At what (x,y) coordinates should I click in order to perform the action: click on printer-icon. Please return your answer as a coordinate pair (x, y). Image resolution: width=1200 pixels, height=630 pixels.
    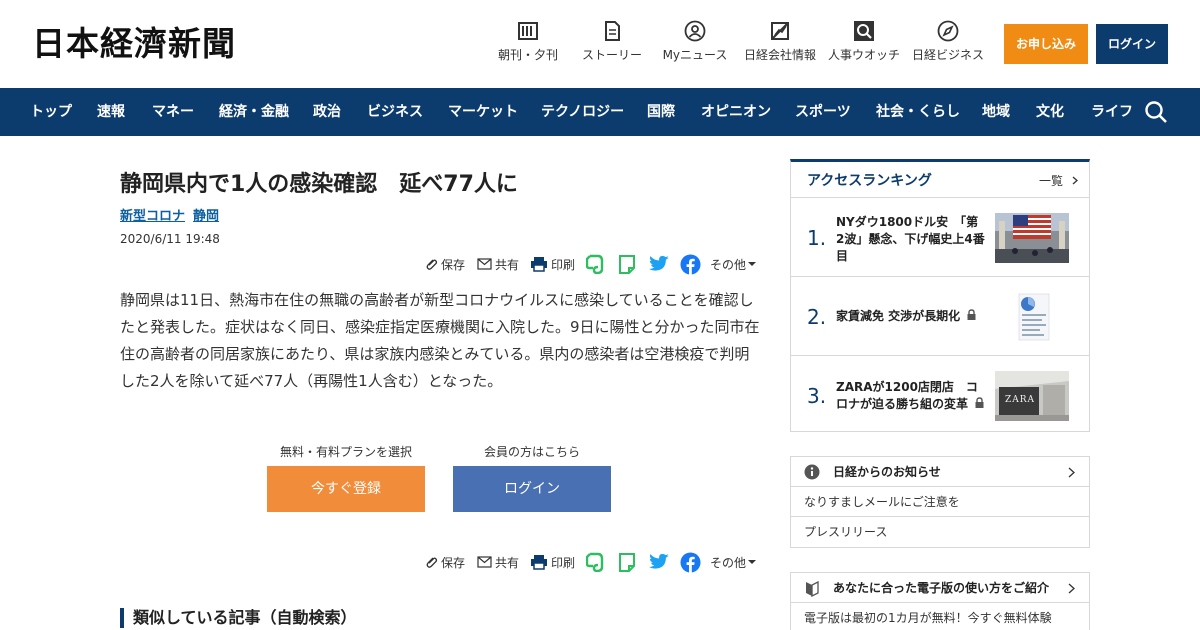
    Looking at the image, I should click on (539, 264).